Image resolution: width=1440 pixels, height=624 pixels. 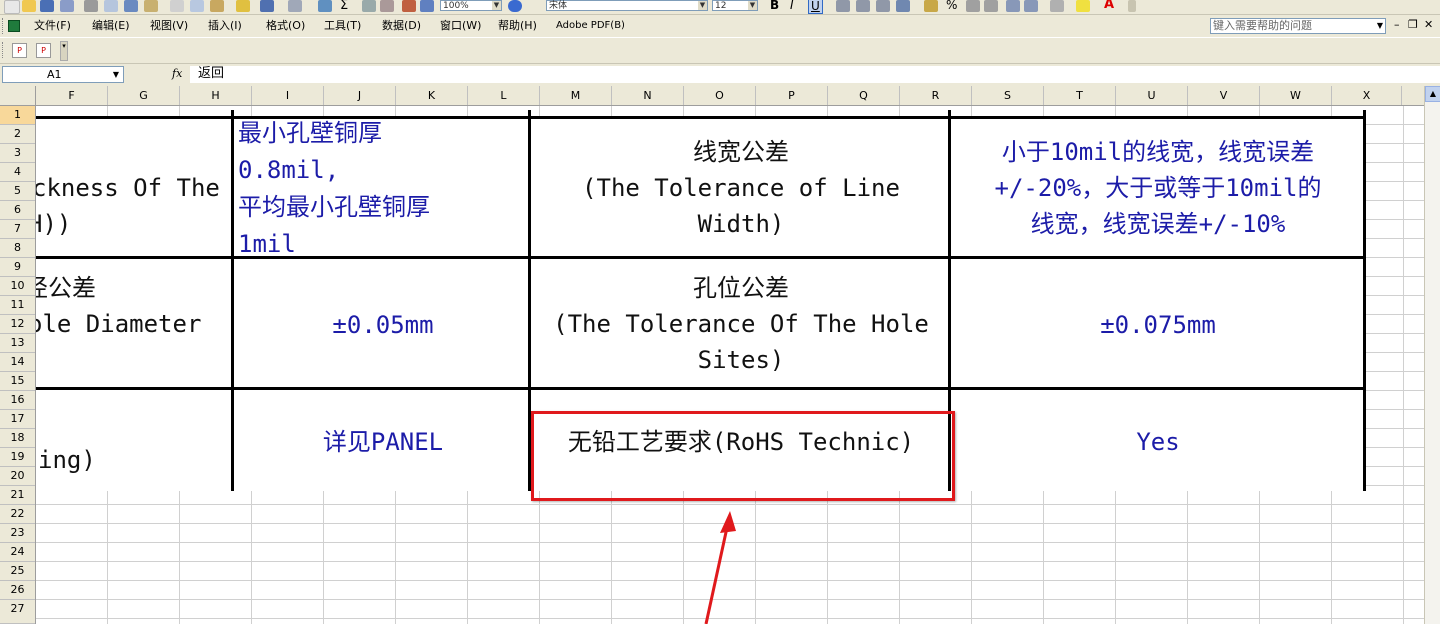 What do you see at coordinates (17, 343) in the screenshot?
I see `row-header: 13` at bounding box center [17, 343].